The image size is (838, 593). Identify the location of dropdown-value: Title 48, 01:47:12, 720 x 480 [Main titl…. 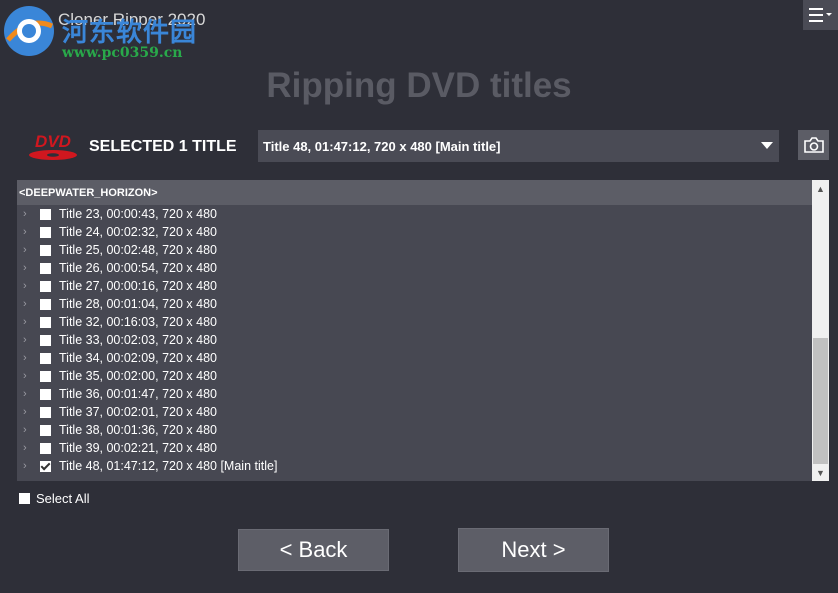
(382, 146).